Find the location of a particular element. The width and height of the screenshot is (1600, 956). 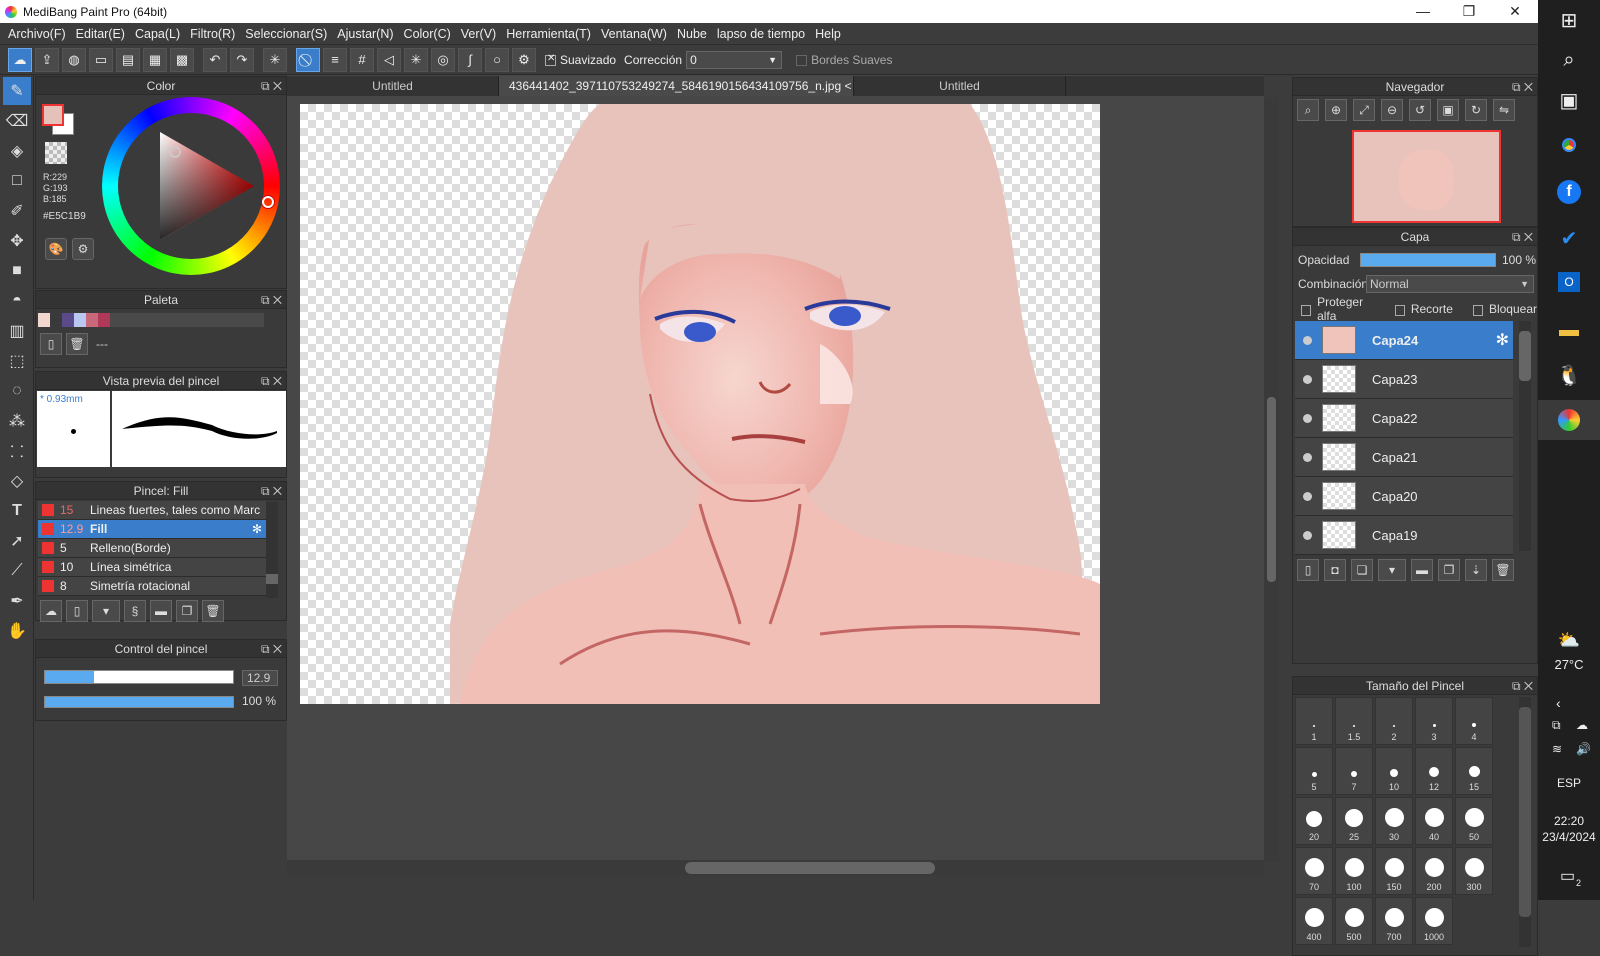

brush-size-cell: 3 is located at coordinates (1434, 721).